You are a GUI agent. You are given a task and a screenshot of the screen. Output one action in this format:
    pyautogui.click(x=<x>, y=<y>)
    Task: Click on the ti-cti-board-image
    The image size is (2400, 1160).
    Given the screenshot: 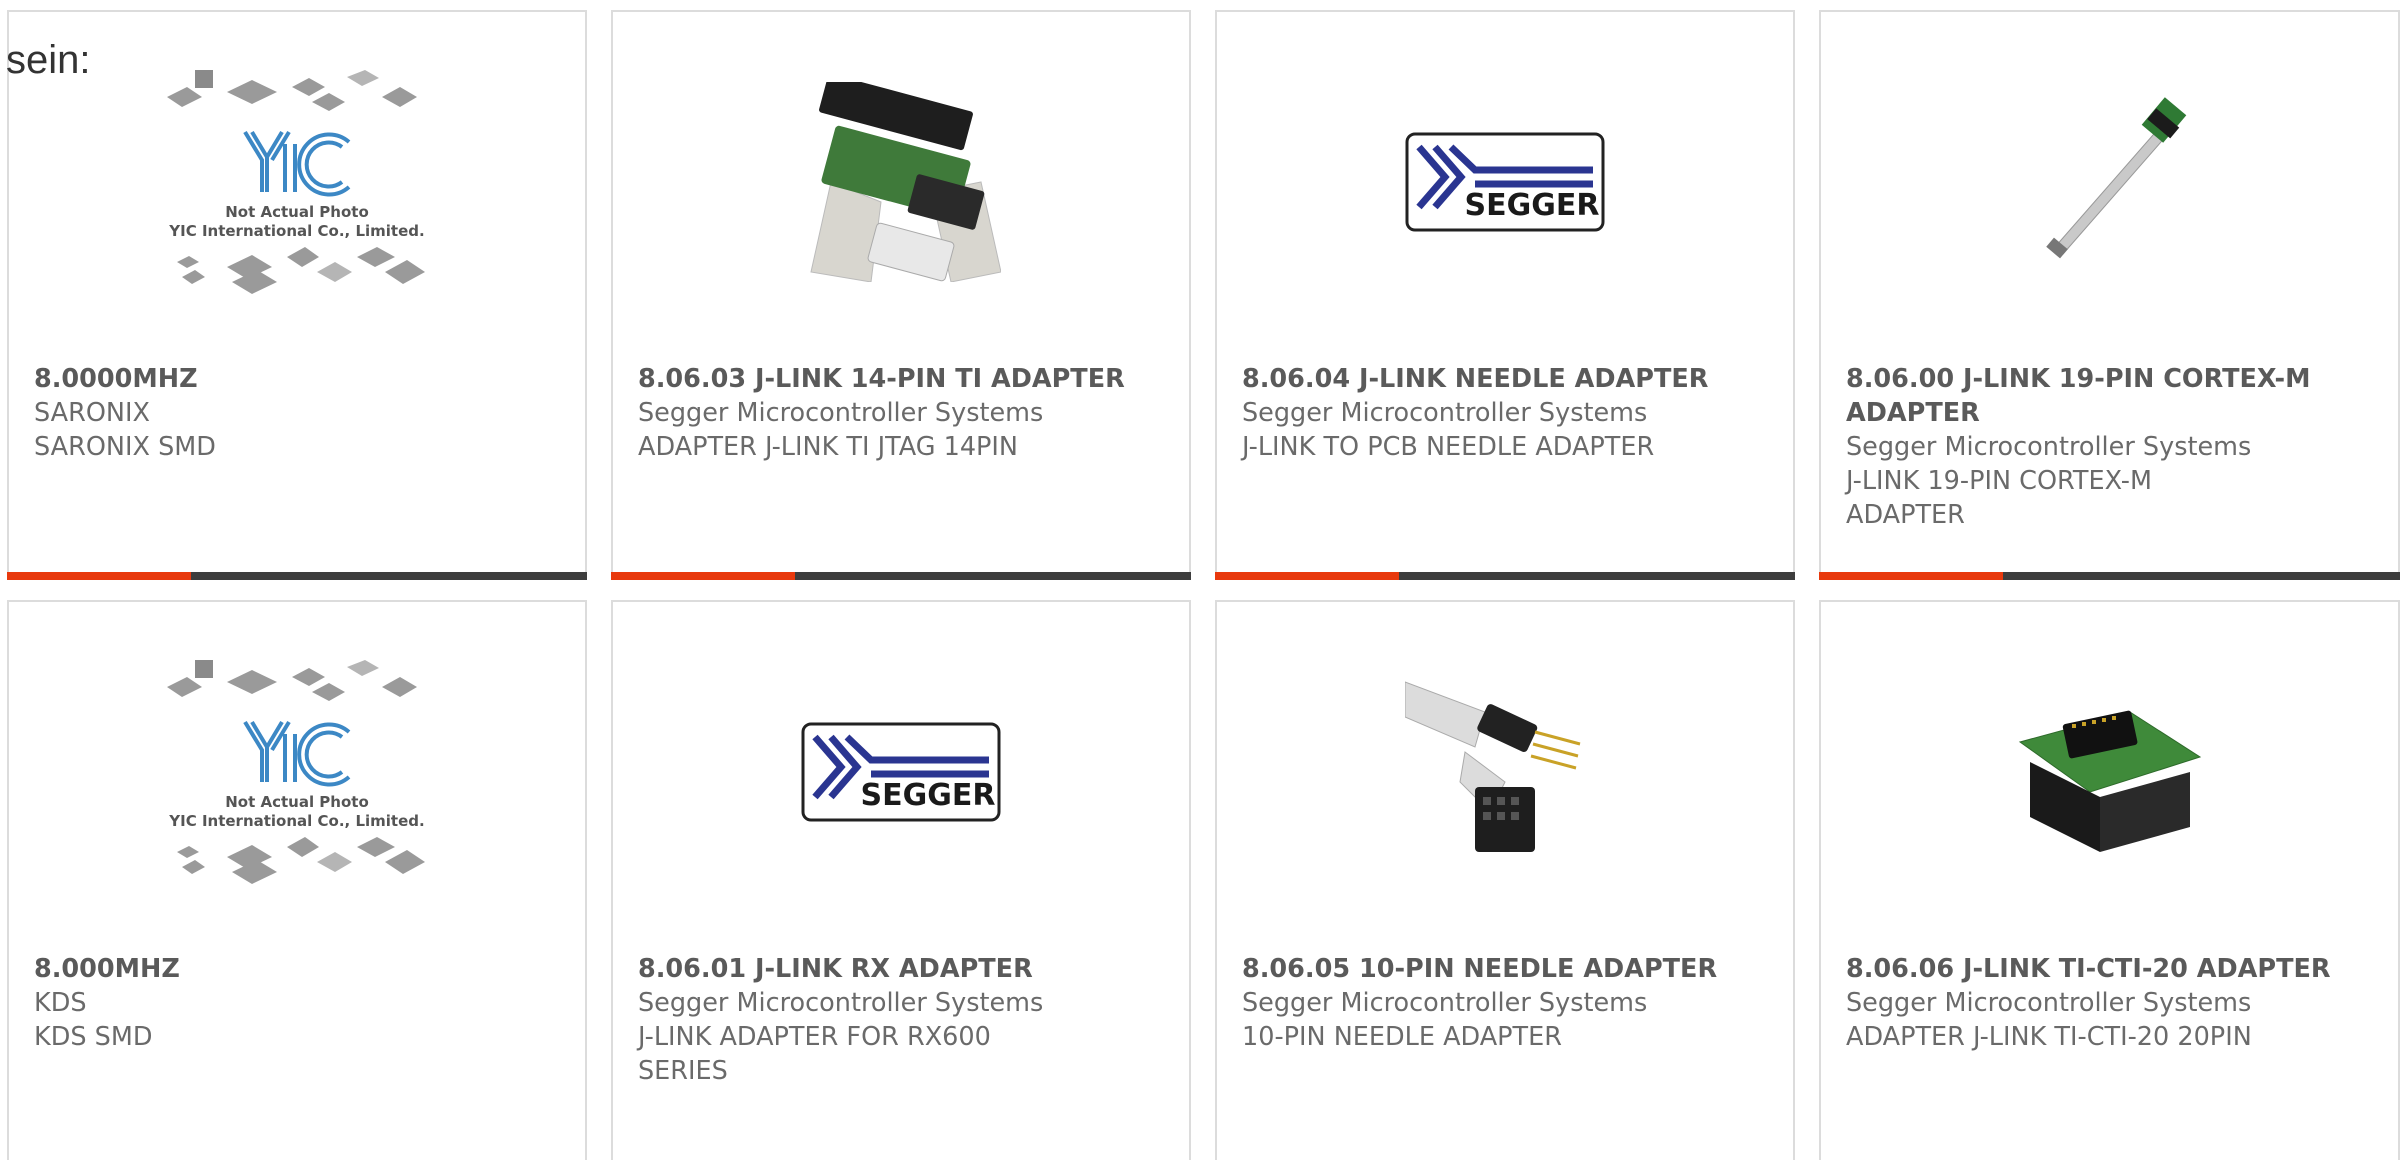 What is the action you would take?
    pyautogui.click(x=2109, y=781)
    